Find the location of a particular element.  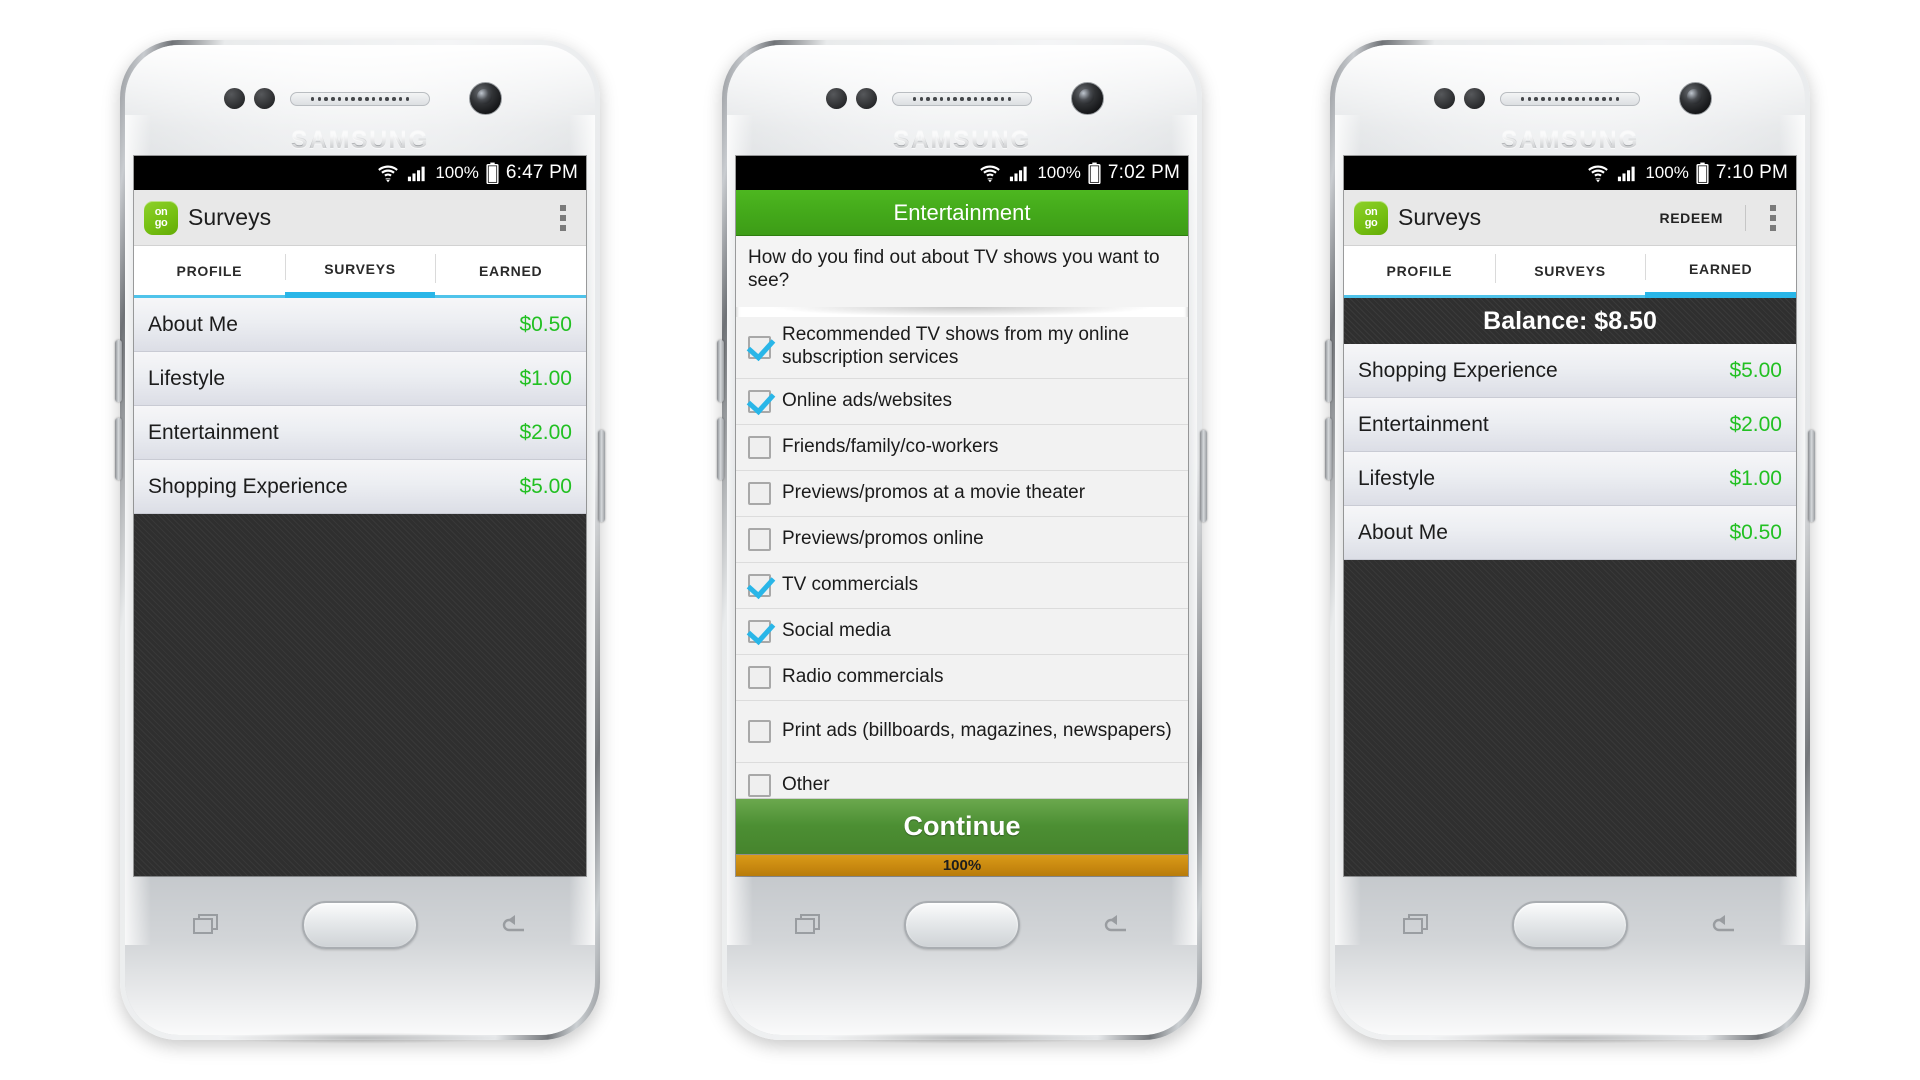

app-title: Surveys is located at coordinates (230, 217).